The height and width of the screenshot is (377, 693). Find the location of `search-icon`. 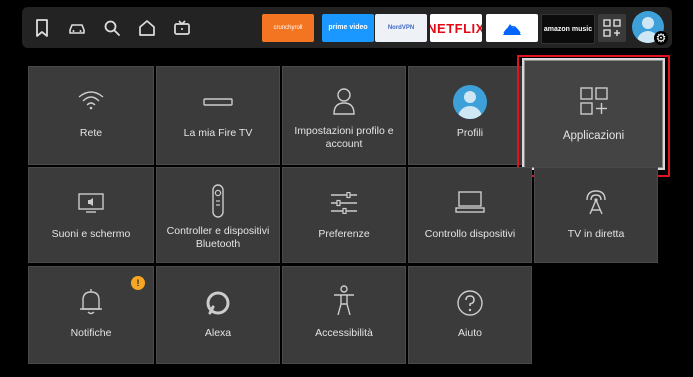

search-icon is located at coordinates (112, 28).